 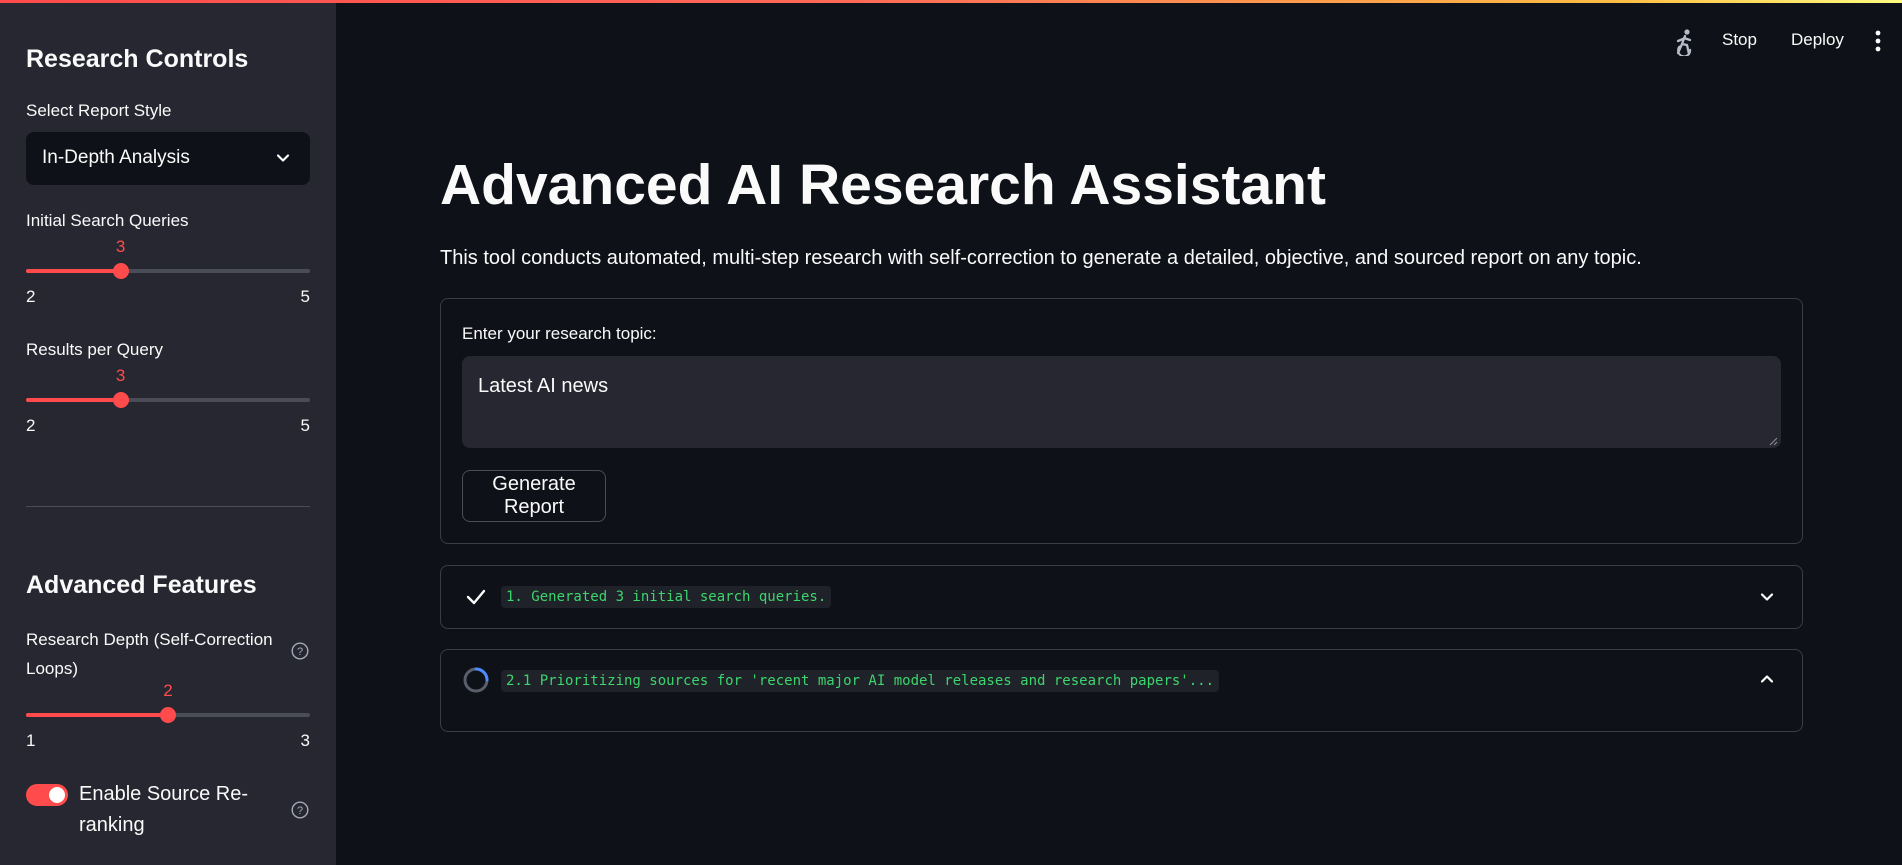 What do you see at coordinates (305, 740) in the screenshot?
I see `slider-max-label: 3` at bounding box center [305, 740].